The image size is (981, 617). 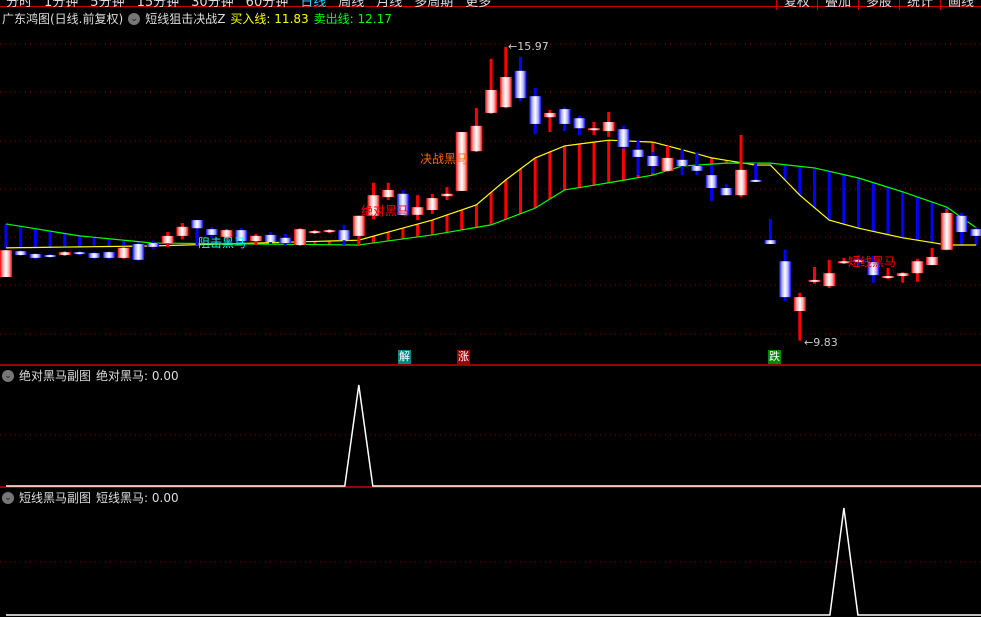 I want to click on sub1-header: ⌄ 绝对黑马副图 绝对黑马: 0.00, so click(x=90, y=375).